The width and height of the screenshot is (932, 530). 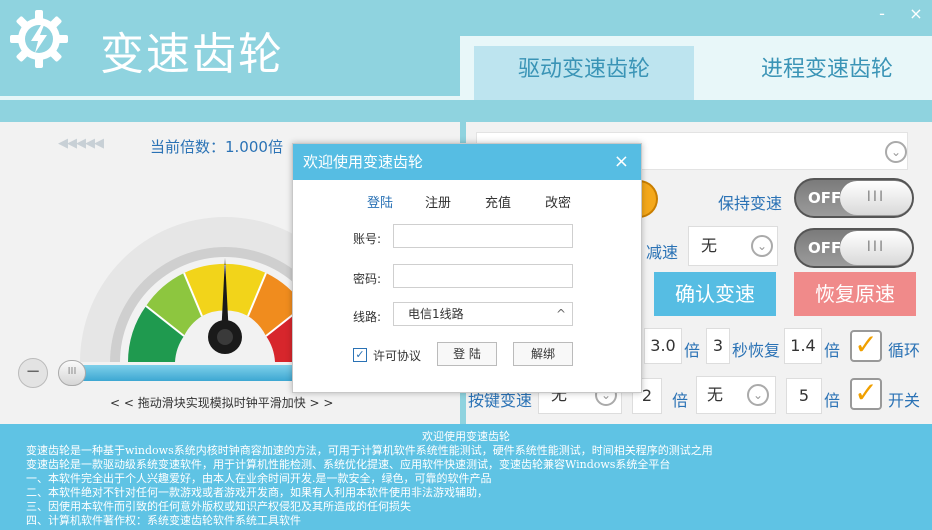 What do you see at coordinates (663, 346) in the screenshot?
I see `speed-value-input: 3.0` at bounding box center [663, 346].